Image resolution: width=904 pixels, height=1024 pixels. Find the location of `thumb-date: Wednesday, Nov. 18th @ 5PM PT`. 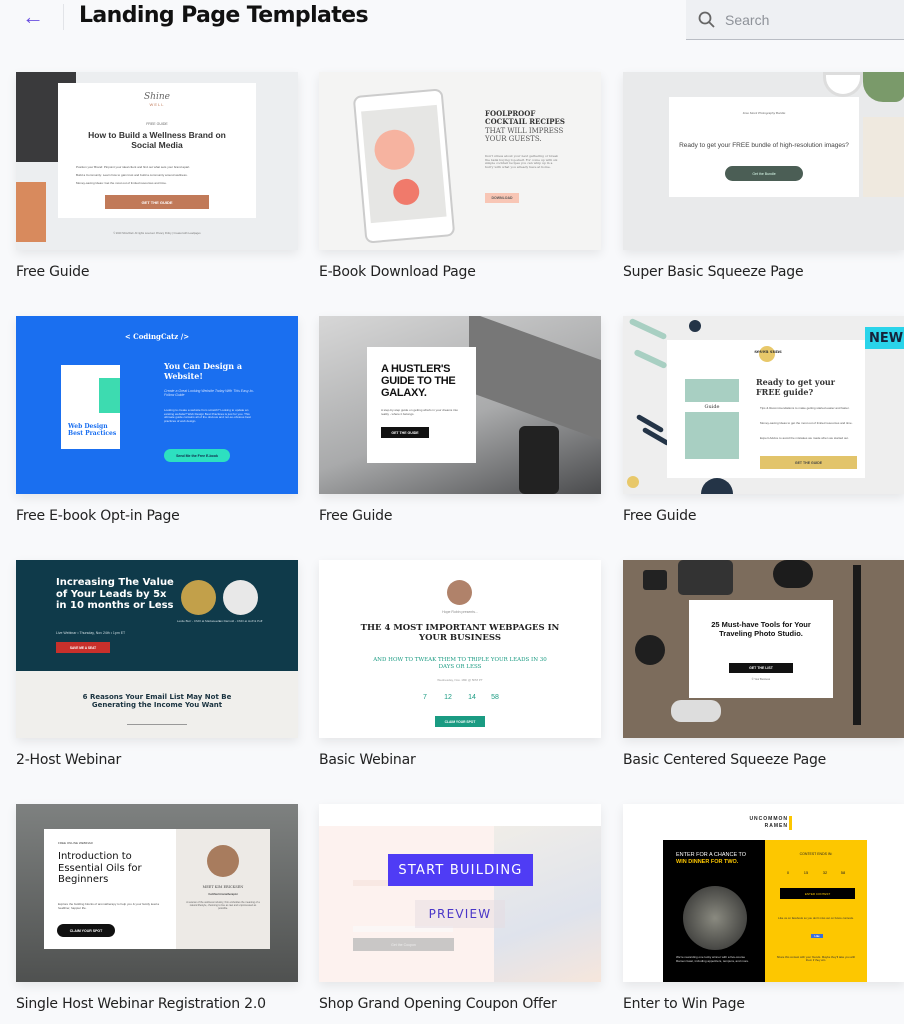

thumb-date: Wednesday, Nov. 18th @ 5PM PT is located at coordinates (460, 680).